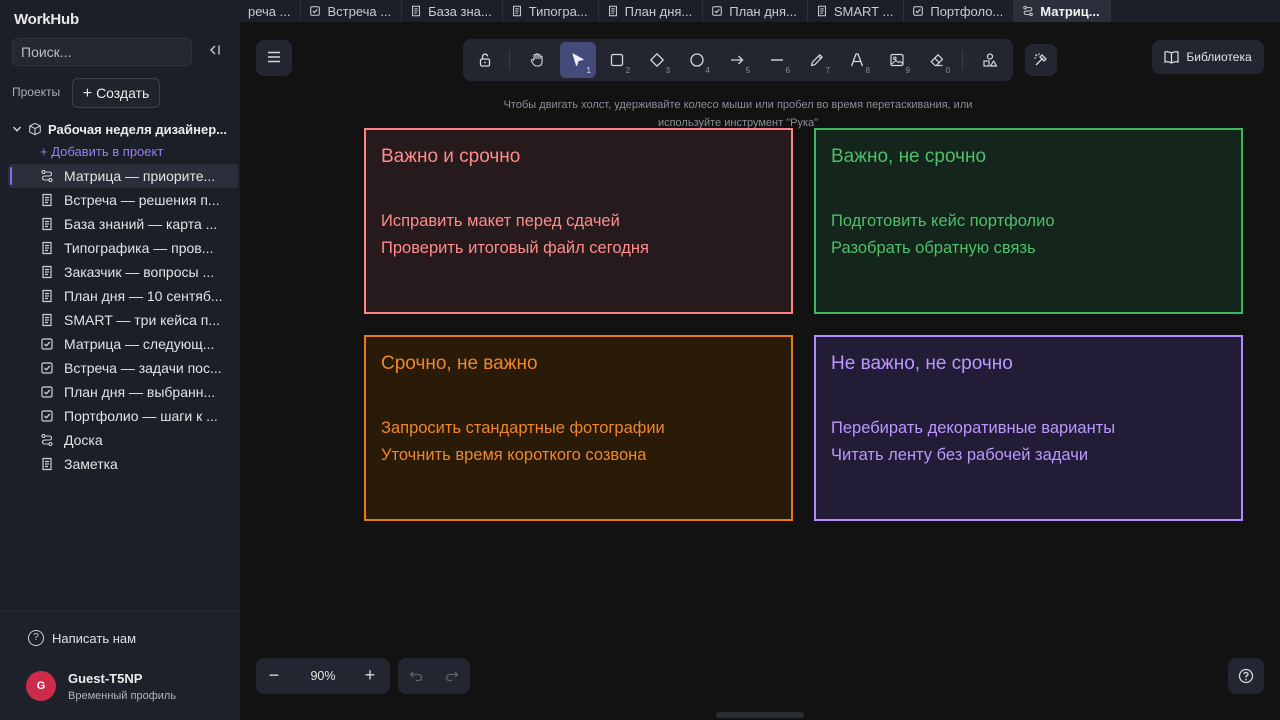 The height and width of the screenshot is (720, 1280). What do you see at coordinates (897, 60) in the screenshot?
I see `image-tool: 9` at bounding box center [897, 60].